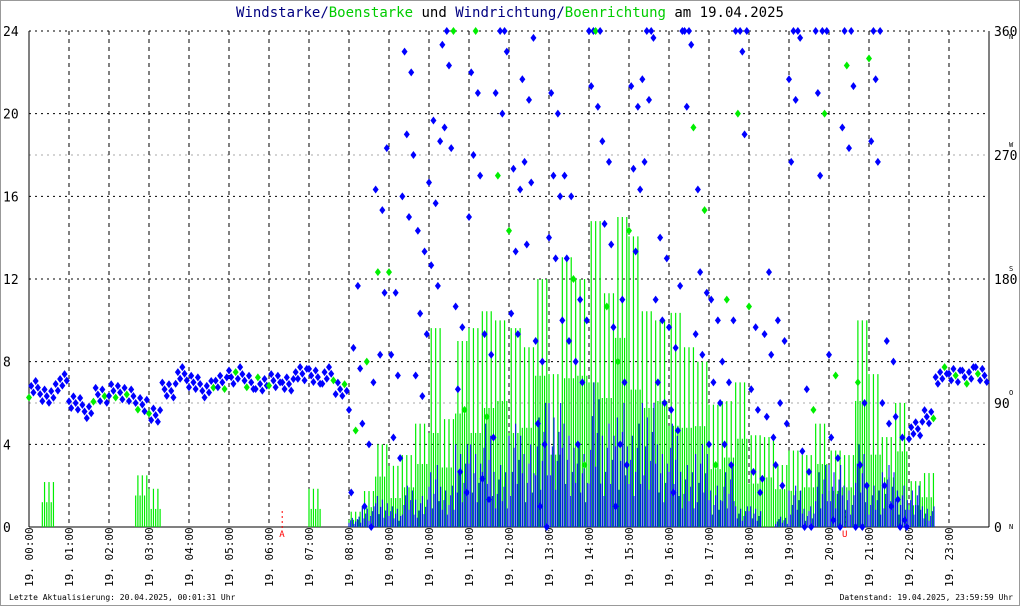 This screenshot has height=606, width=1020. What do you see at coordinates (1011, 393) in the screenshot?
I see `direction-letter: O` at bounding box center [1011, 393].